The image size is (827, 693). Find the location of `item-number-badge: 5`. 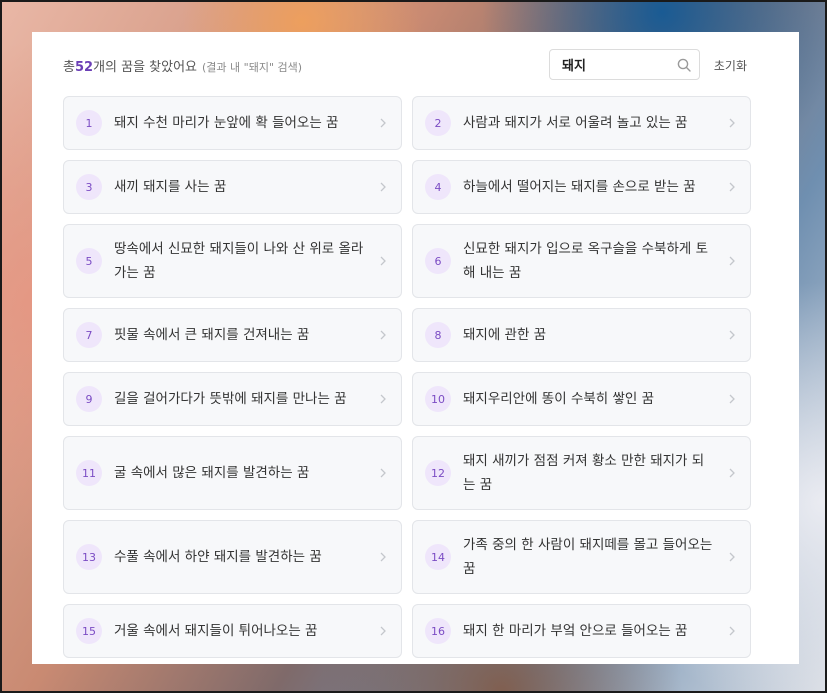

item-number-badge: 5 is located at coordinates (89, 261).